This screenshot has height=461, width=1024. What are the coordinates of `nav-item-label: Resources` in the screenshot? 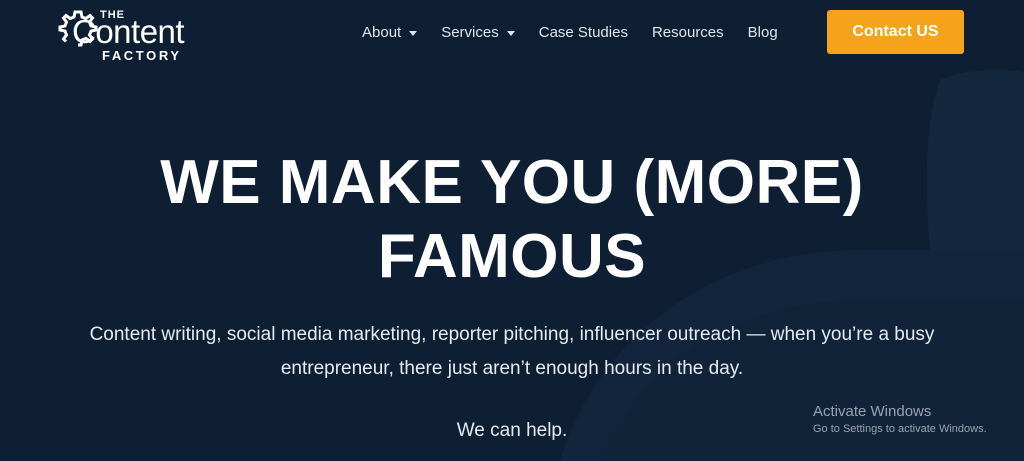 It's located at (687, 32).